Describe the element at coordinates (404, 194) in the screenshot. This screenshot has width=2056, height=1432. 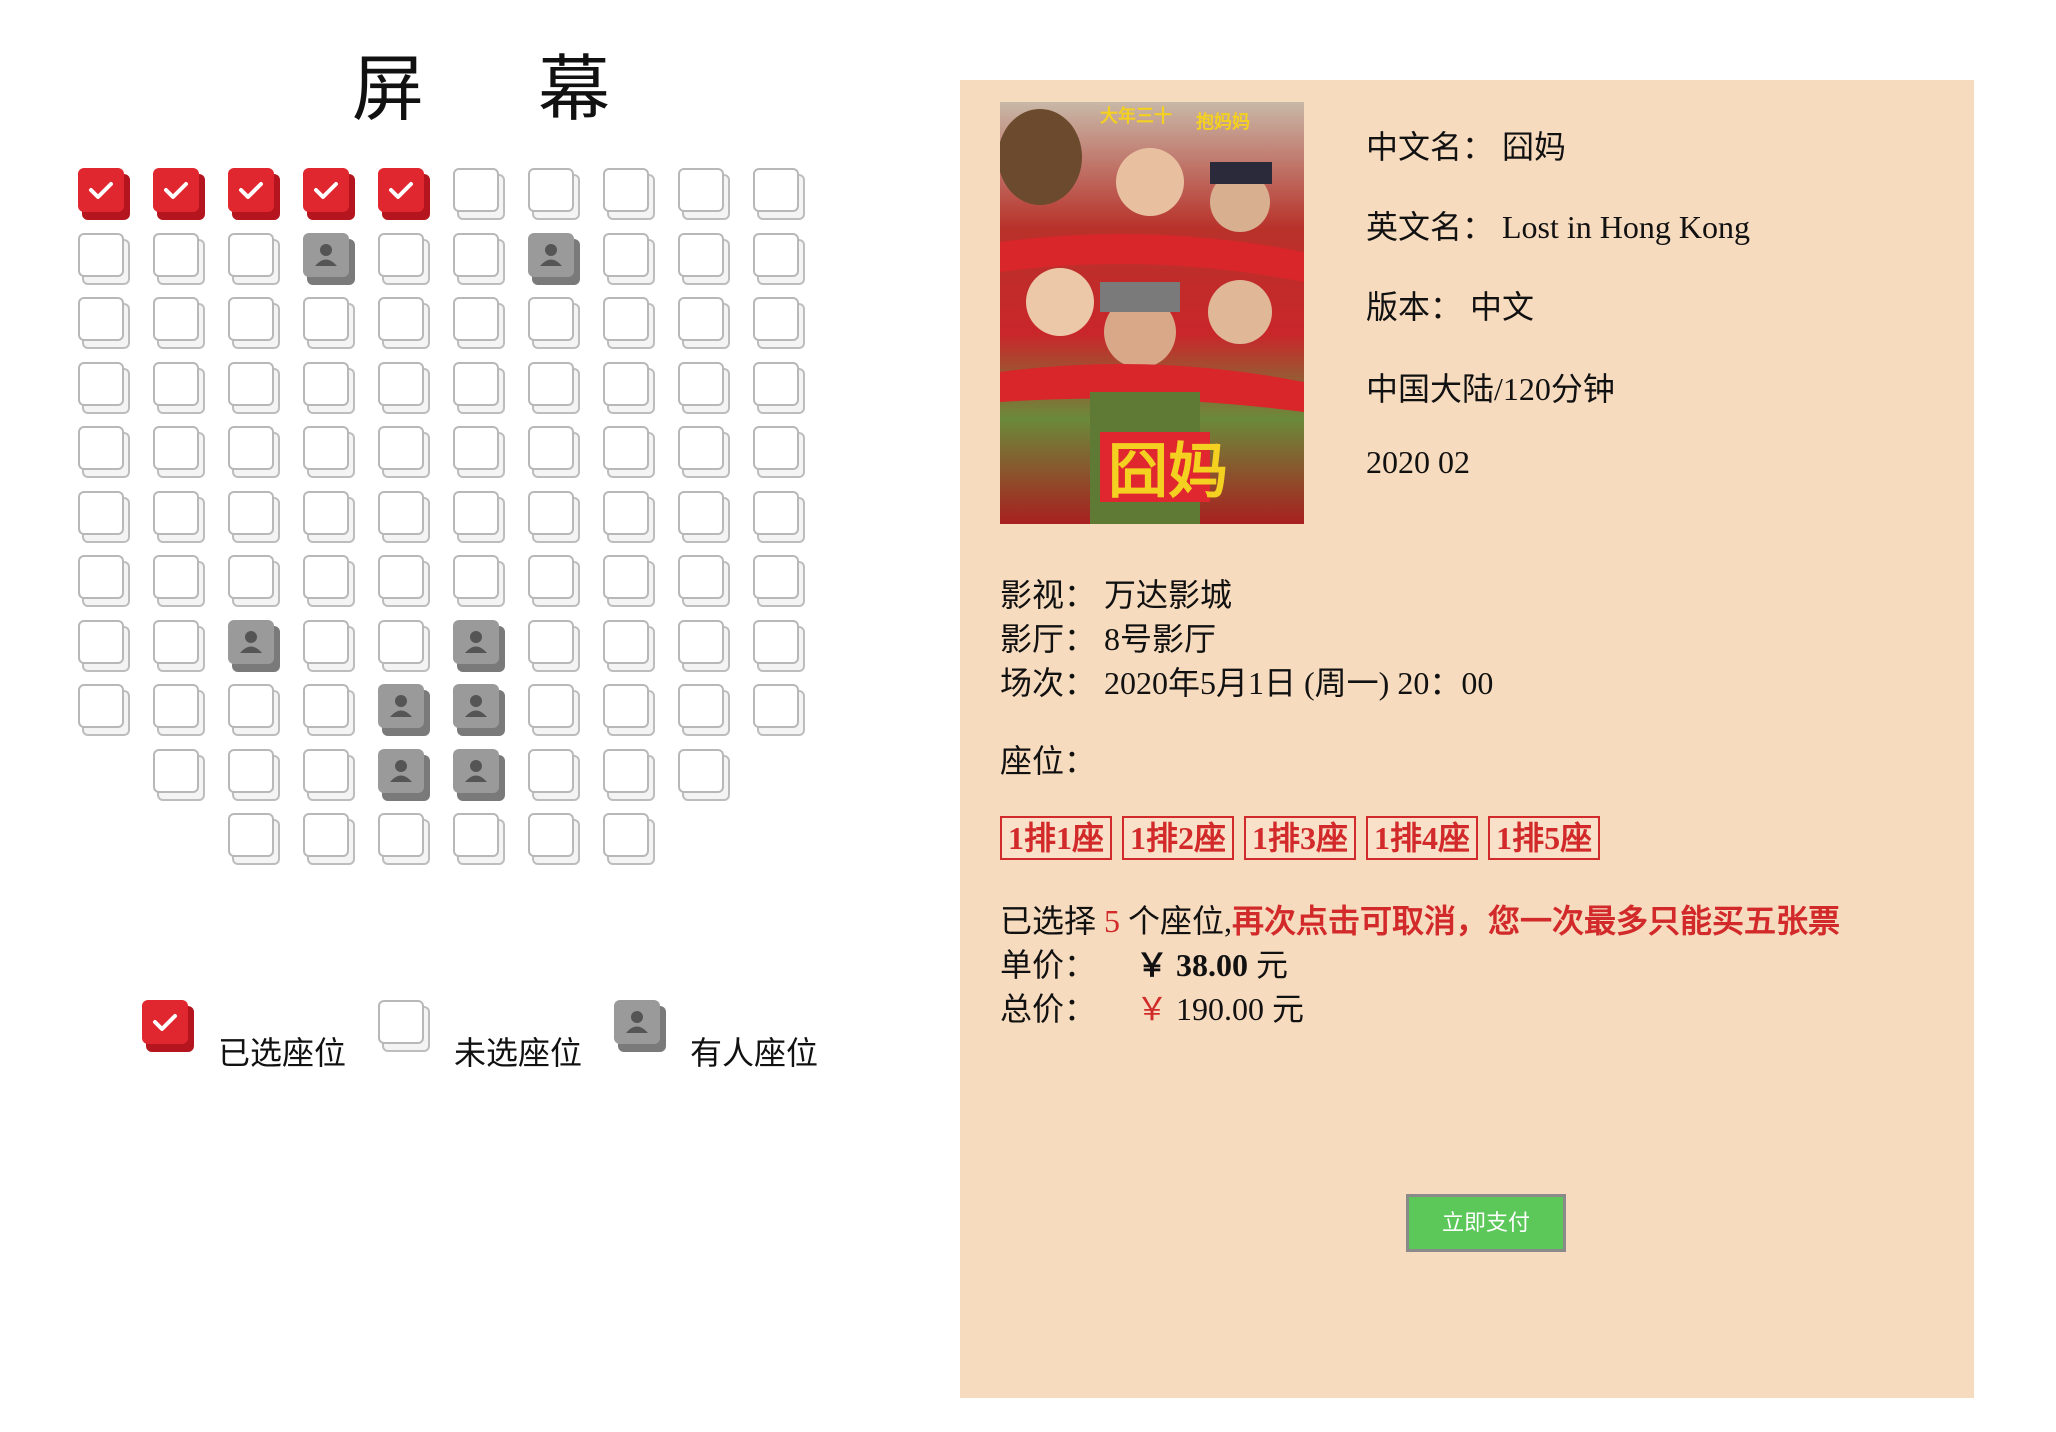
I see `seat-r1-c5-selected` at that location.